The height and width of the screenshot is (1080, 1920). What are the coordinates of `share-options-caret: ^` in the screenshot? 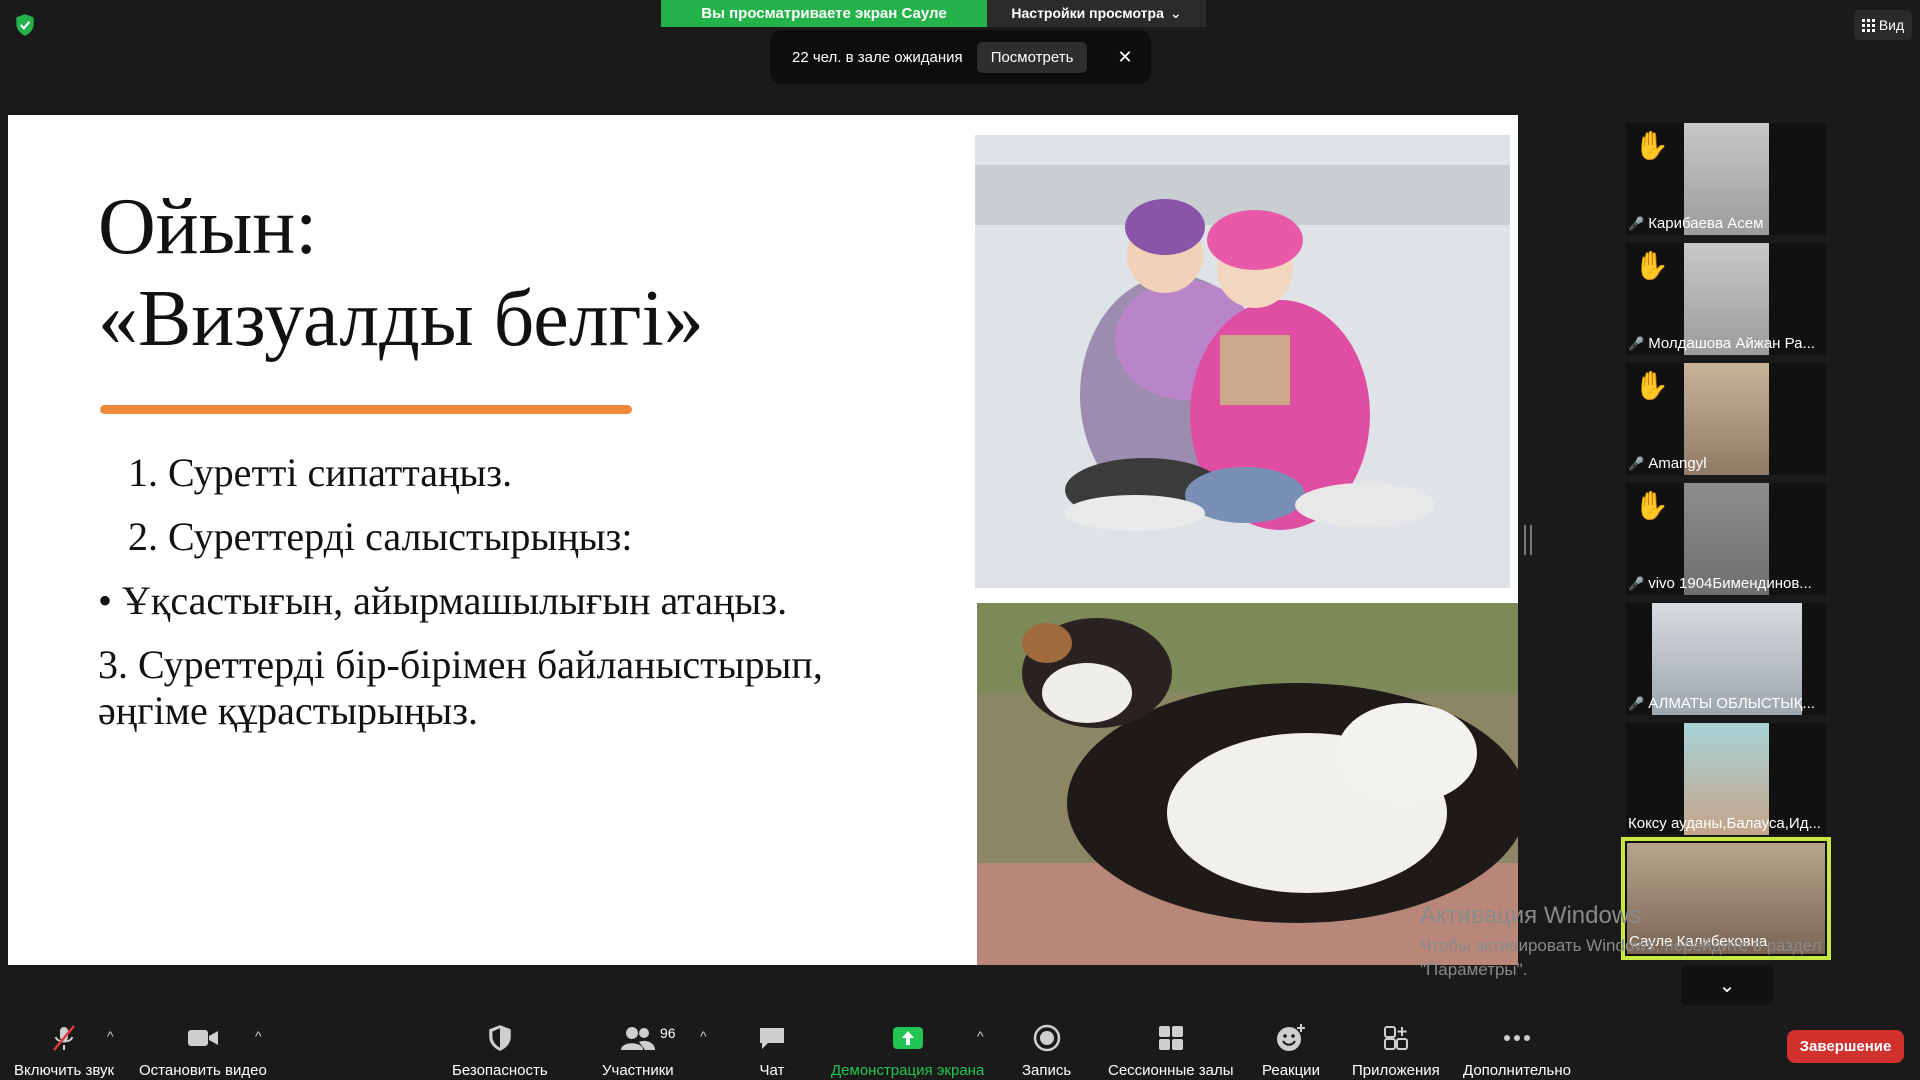 It's located at (980, 1036).